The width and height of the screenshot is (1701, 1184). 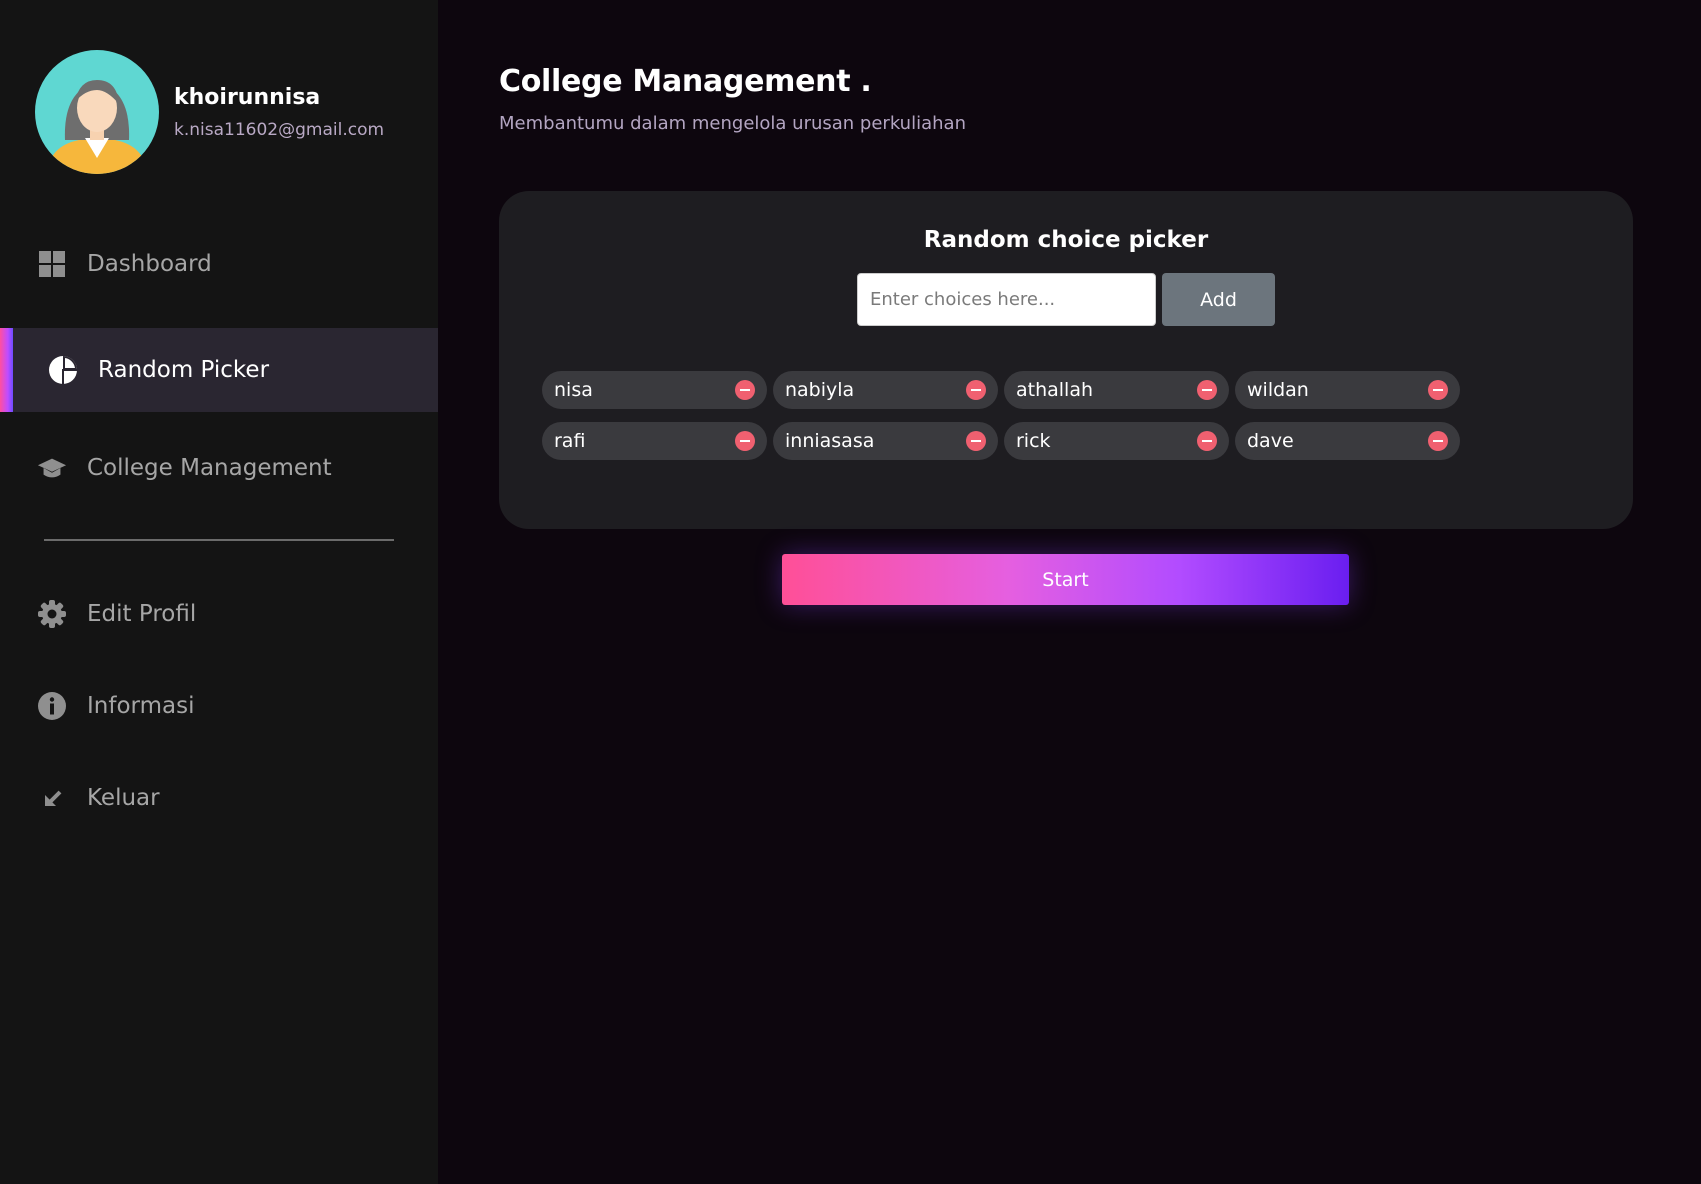 What do you see at coordinates (97, 127) in the screenshot?
I see `avatar-illustration` at bounding box center [97, 127].